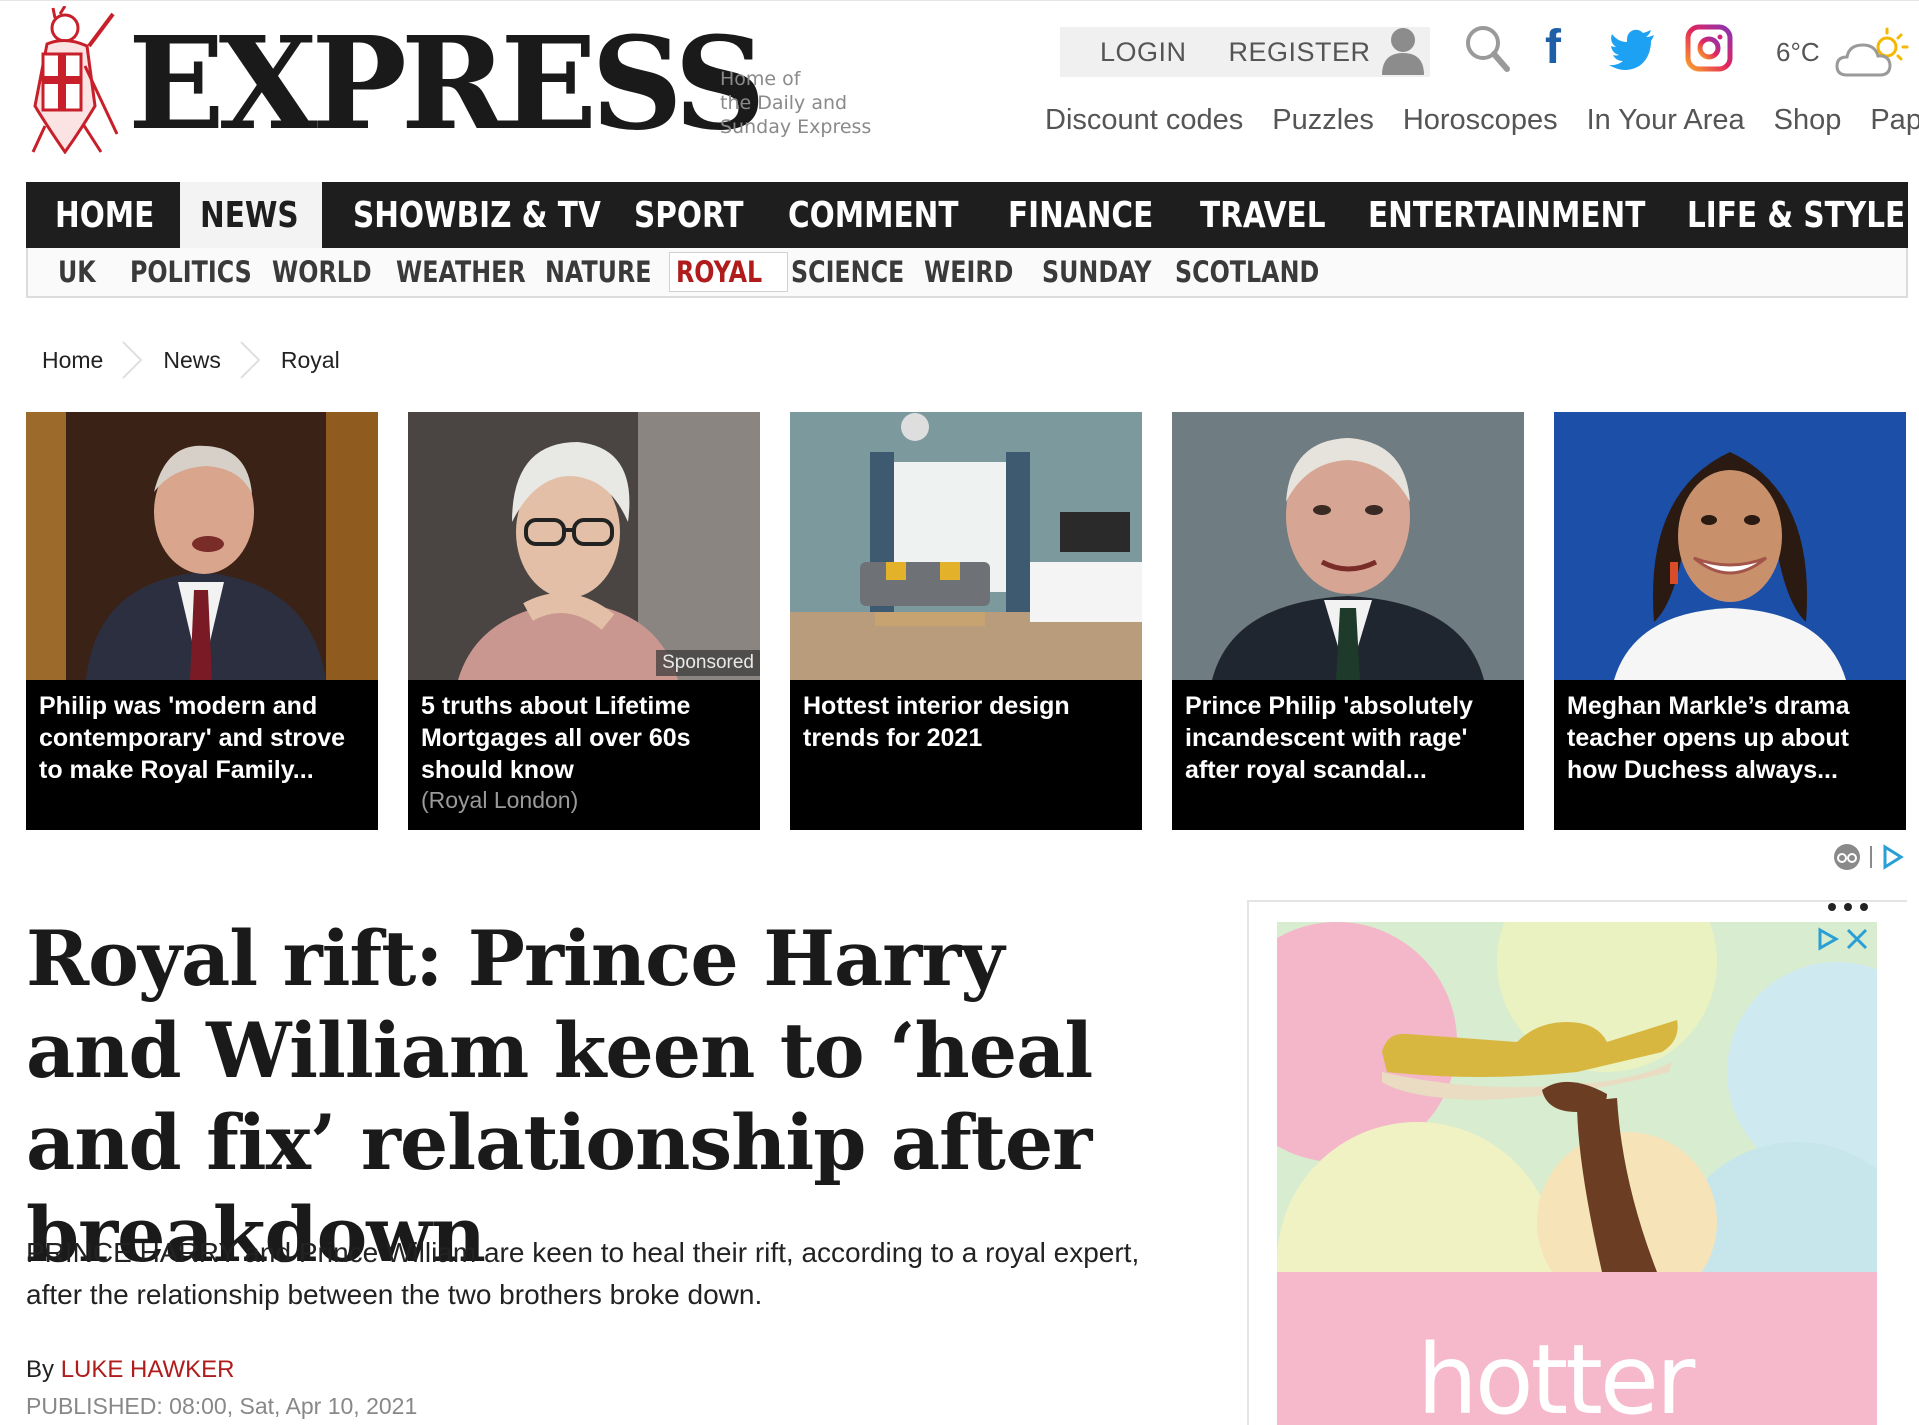  What do you see at coordinates (873, 215) in the screenshot?
I see `nav-comment-label: COMMENT` at bounding box center [873, 215].